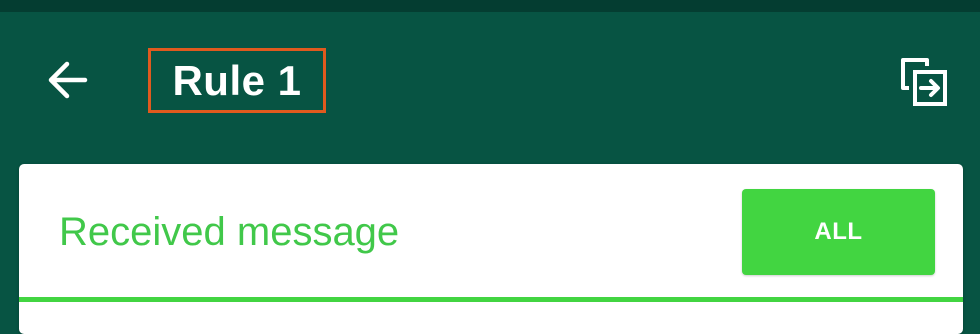  I want to click on title-highlight: Rule 1, so click(237, 80).